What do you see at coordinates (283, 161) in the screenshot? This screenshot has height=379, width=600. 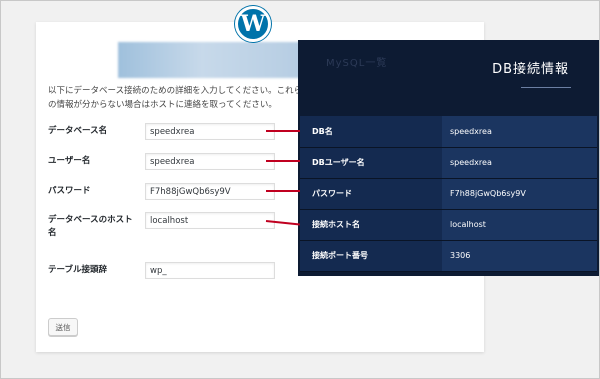 I see `connector-db-user` at bounding box center [283, 161].